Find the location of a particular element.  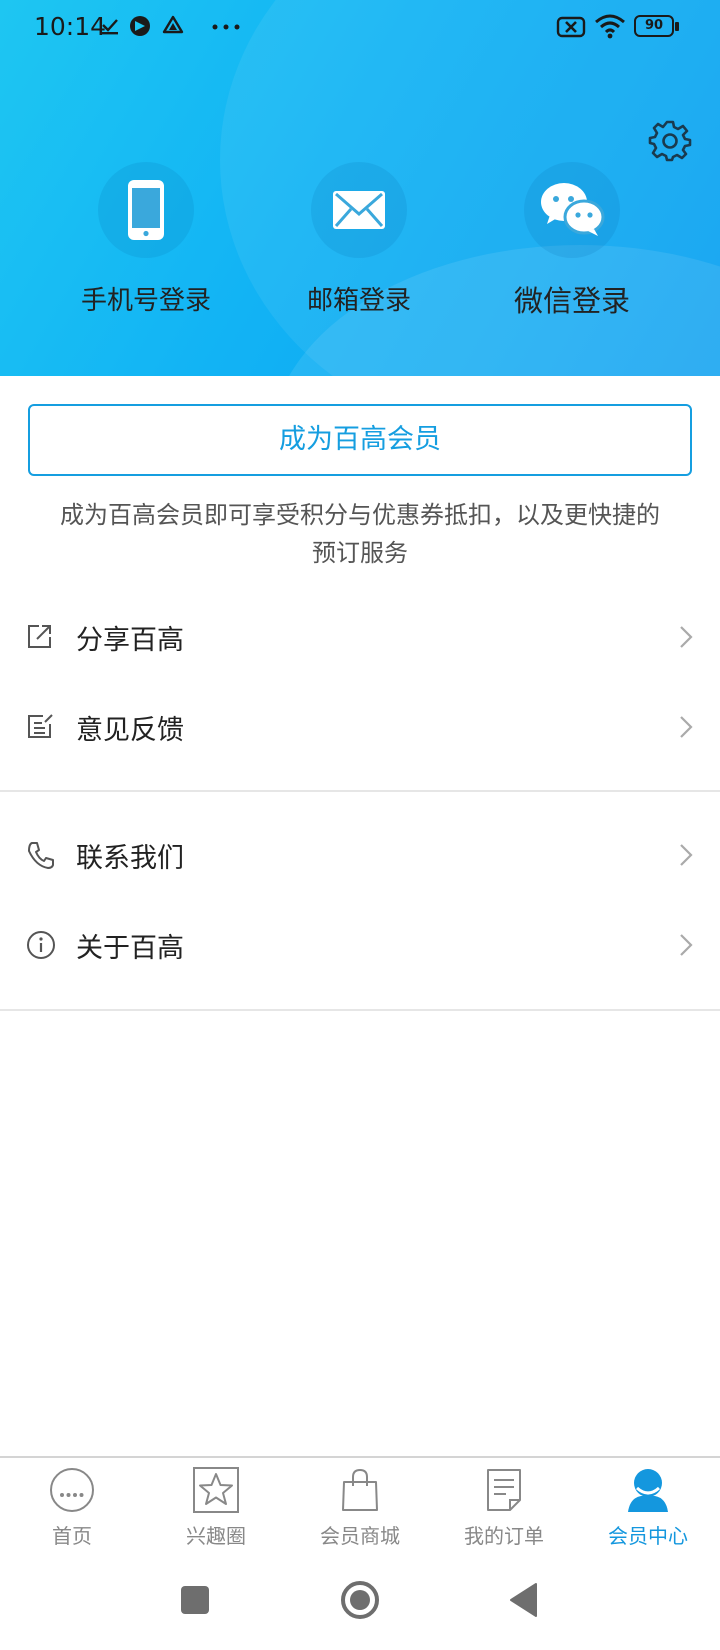

system-nav-bar is located at coordinates (360, 1607).